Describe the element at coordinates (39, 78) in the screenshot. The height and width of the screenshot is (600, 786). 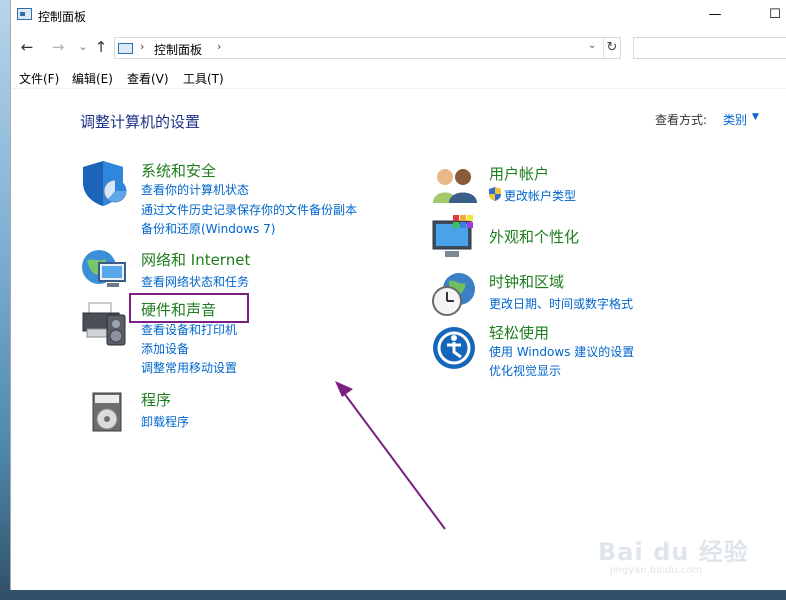
I see `menu-file: 文件(F)` at that location.